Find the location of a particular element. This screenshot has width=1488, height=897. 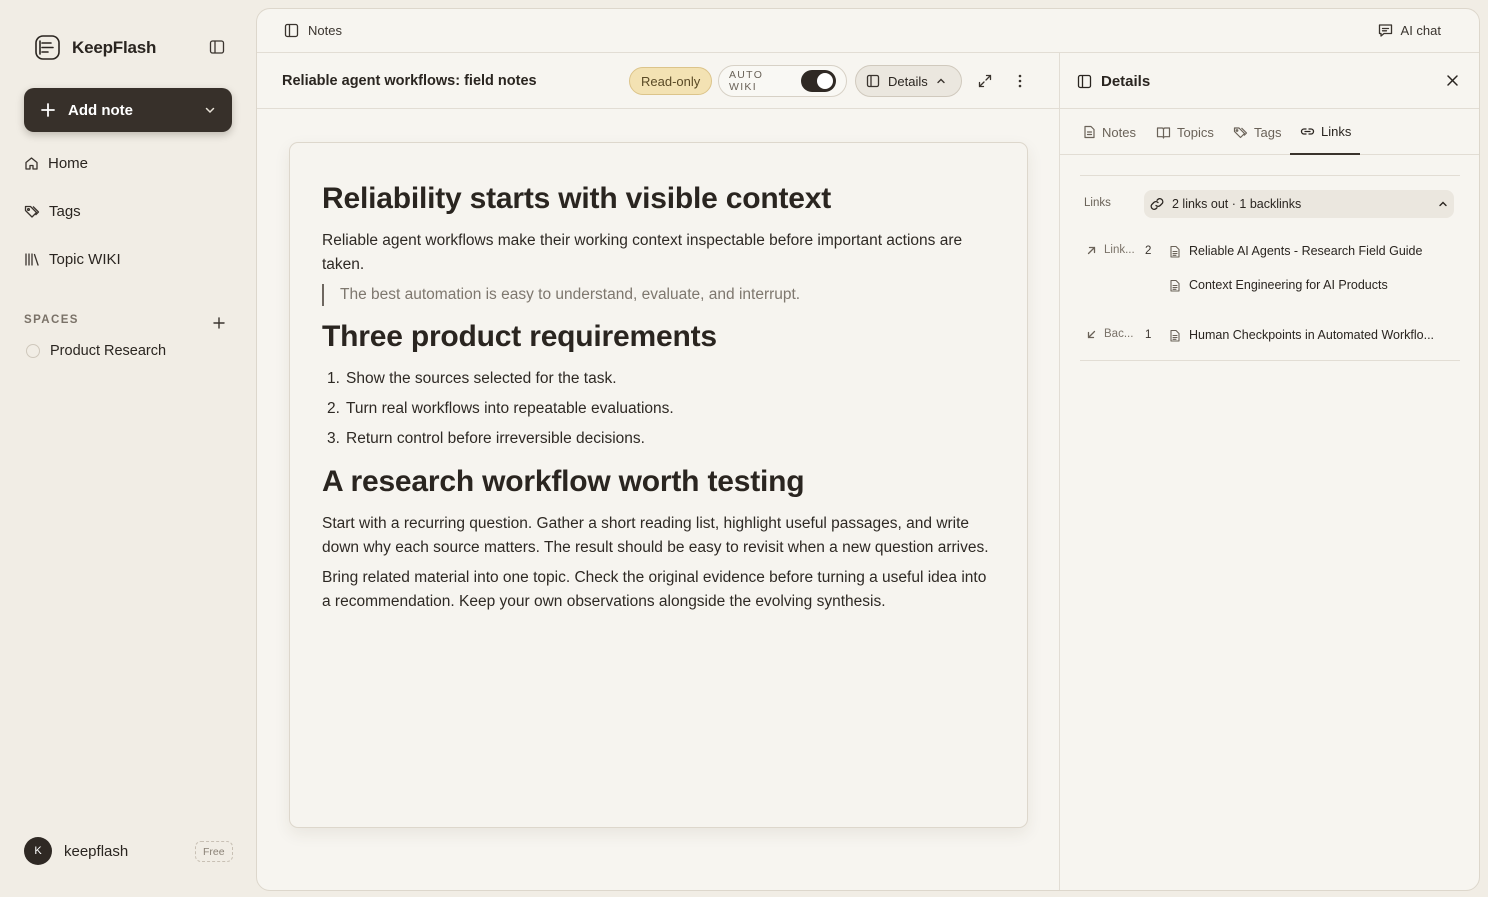

details-tabs: Notes Topics Tags Links is located at coordinates (1269, 132).